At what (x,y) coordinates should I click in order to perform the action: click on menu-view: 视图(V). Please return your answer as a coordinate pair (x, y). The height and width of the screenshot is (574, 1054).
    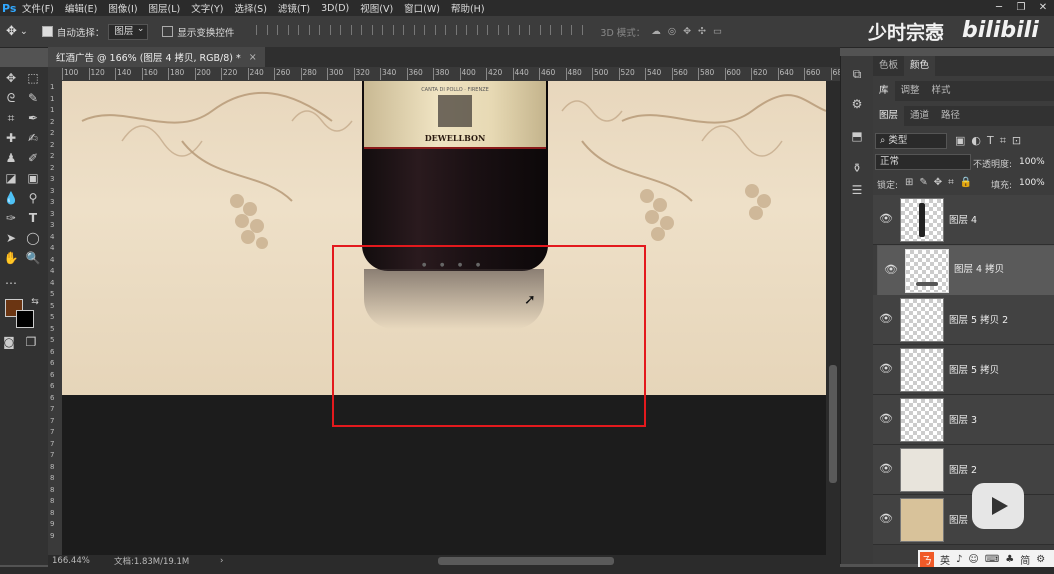
    Looking at the image, I should click on (376, 8).